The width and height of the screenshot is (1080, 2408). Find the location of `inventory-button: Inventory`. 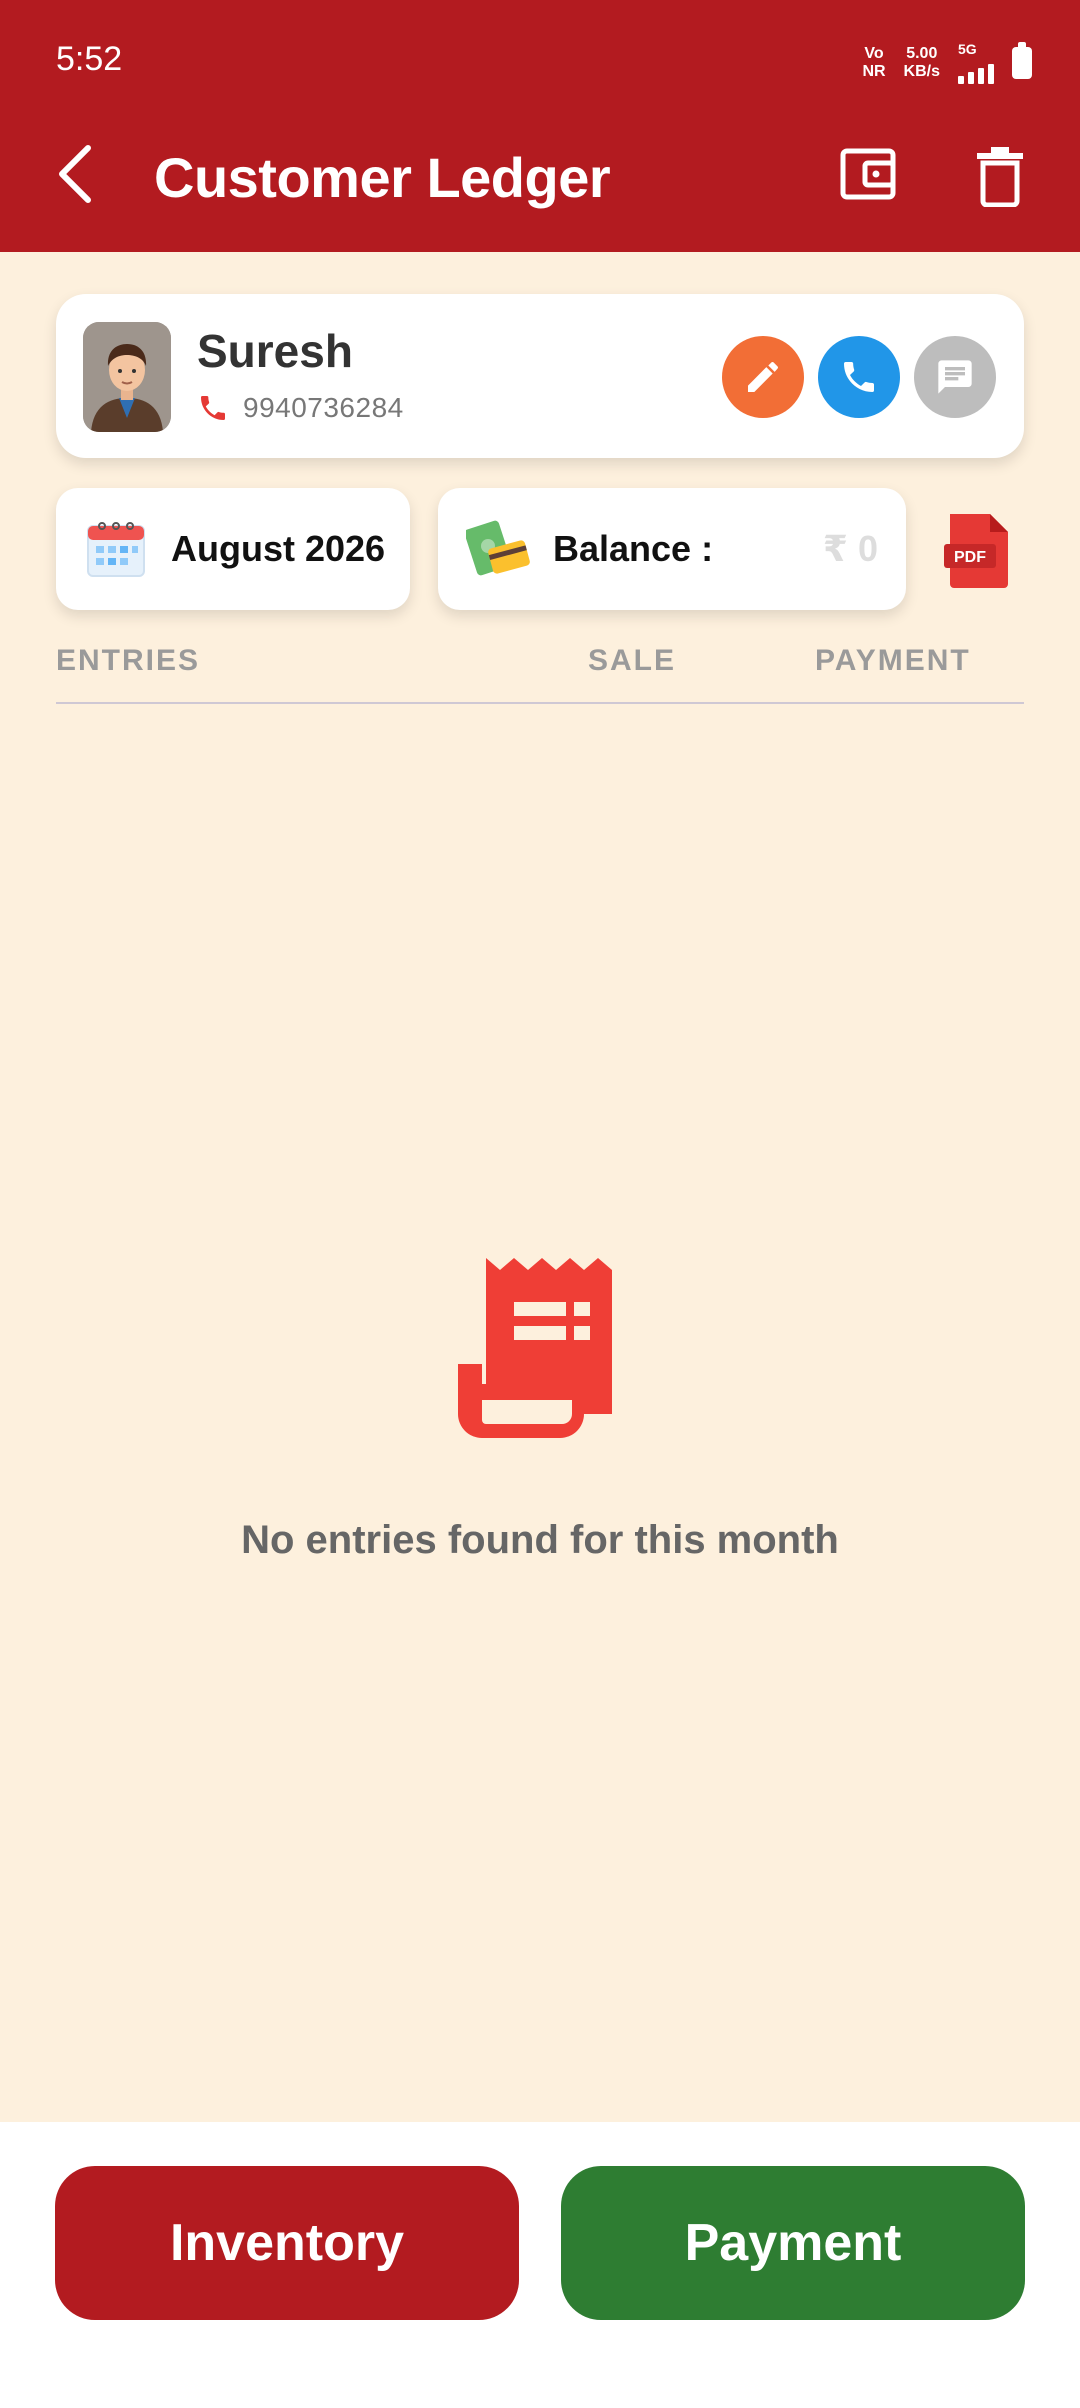

inventory-button: Inventory is located at coordinates (287, 2243).